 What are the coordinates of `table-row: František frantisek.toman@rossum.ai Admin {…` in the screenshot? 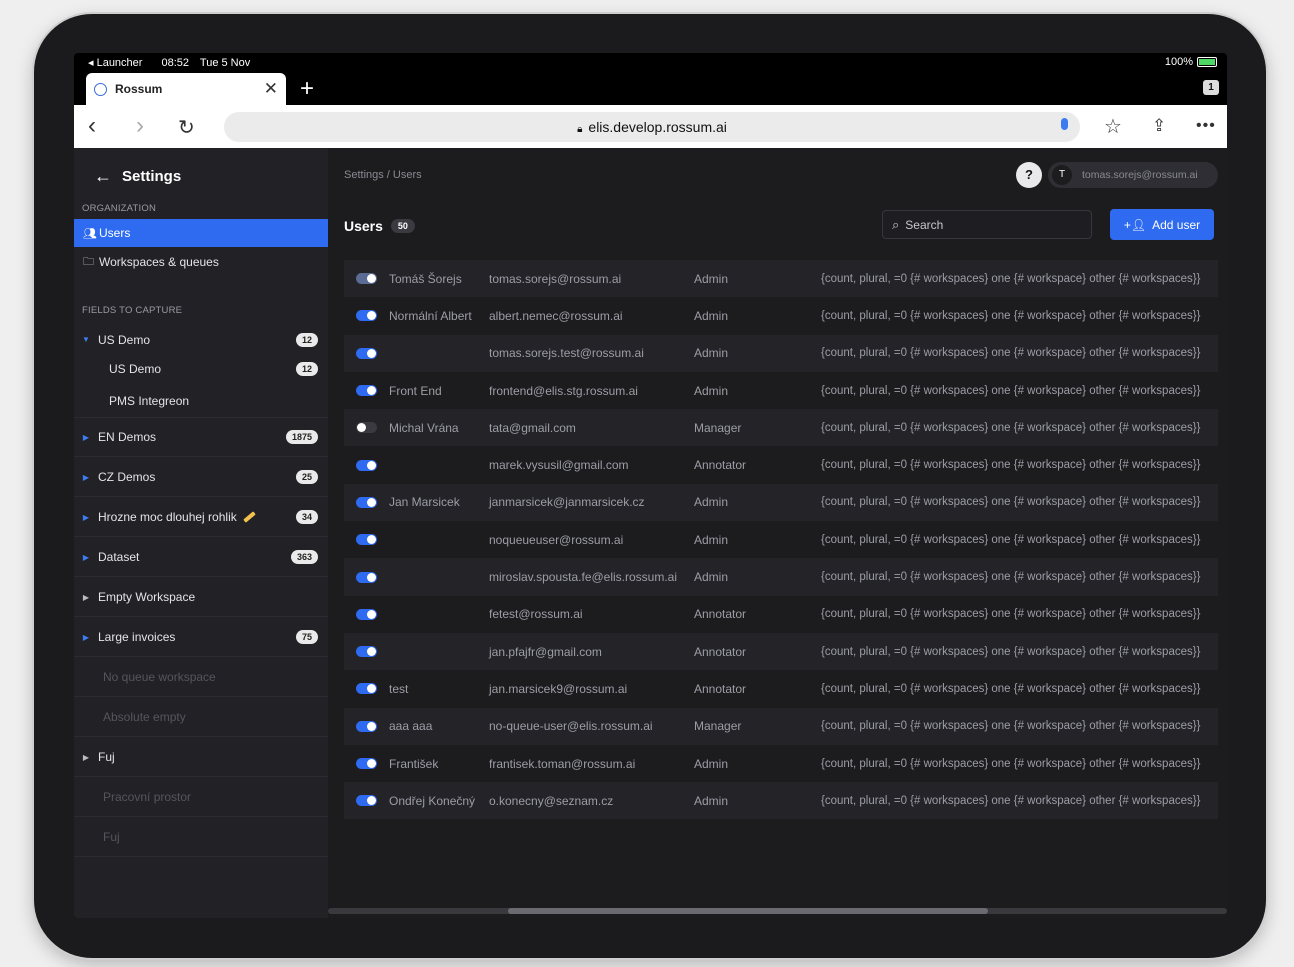 It's located at (781, 763).